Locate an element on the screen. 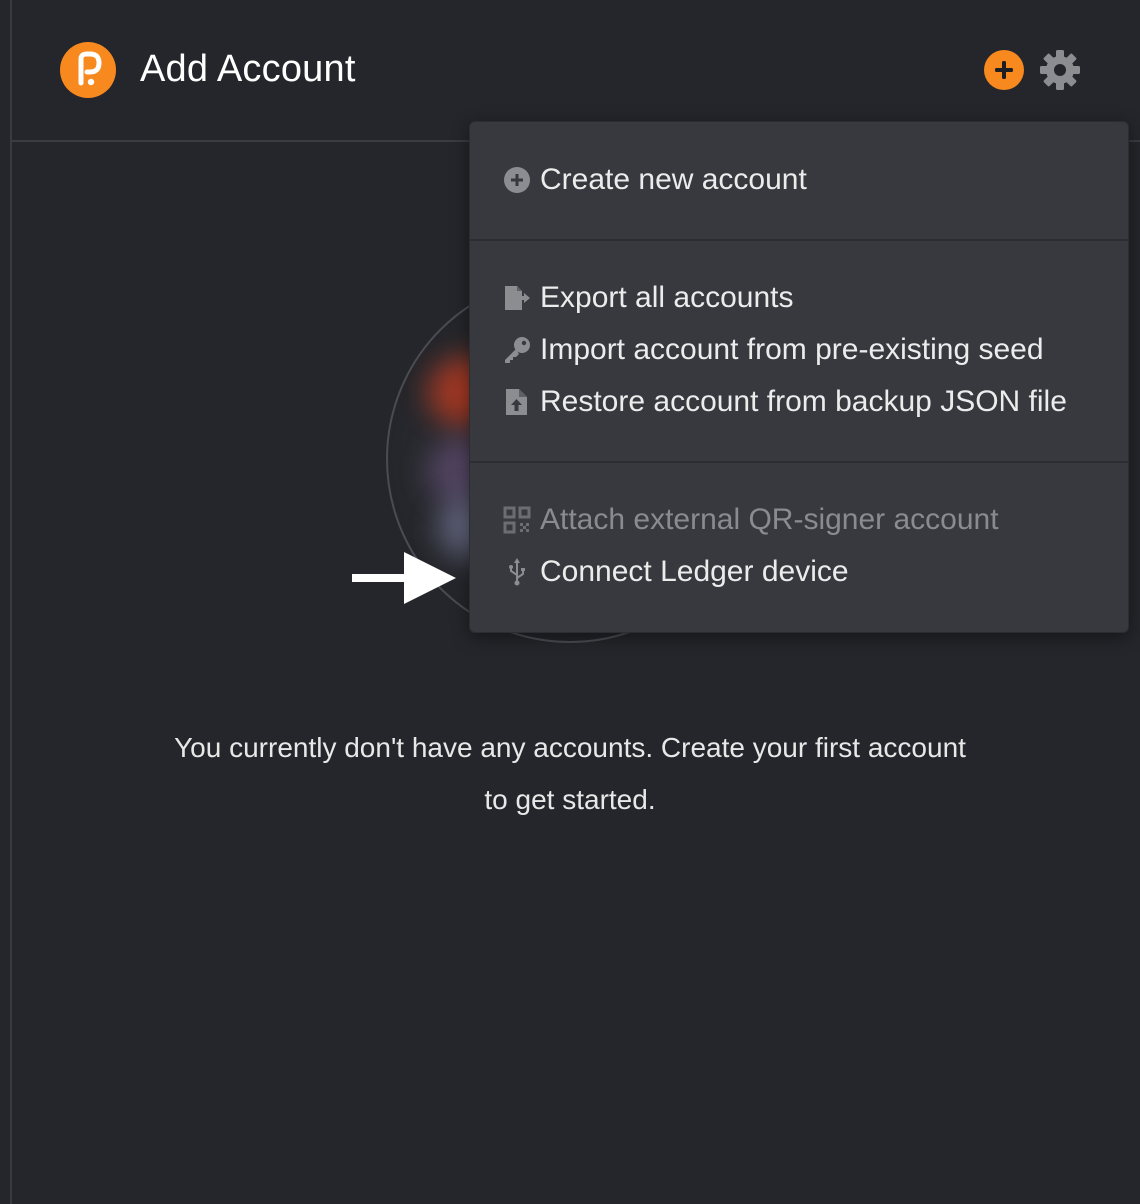  menu-item-restore-from-json: Restore account from backup JSON file is located at coordinates (784, 402).